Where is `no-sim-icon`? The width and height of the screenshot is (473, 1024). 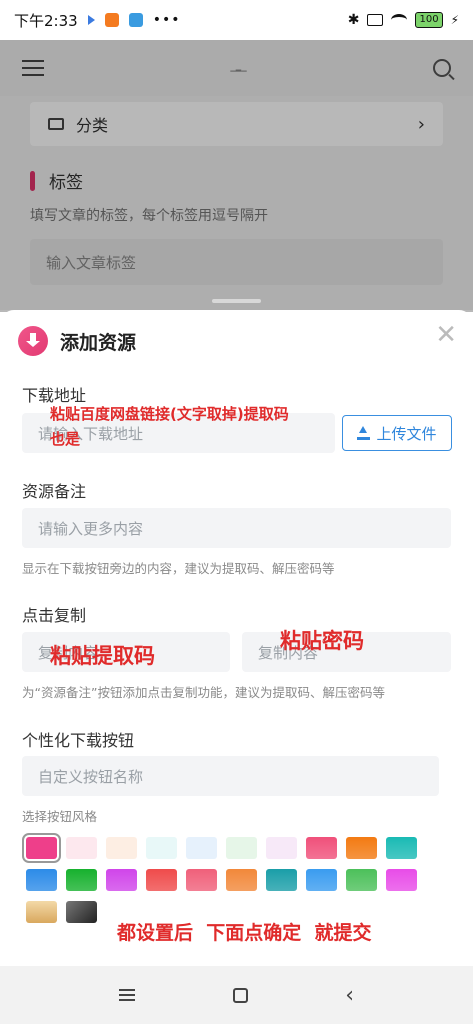 no-sim-icon is located at coordinates (375, 20).